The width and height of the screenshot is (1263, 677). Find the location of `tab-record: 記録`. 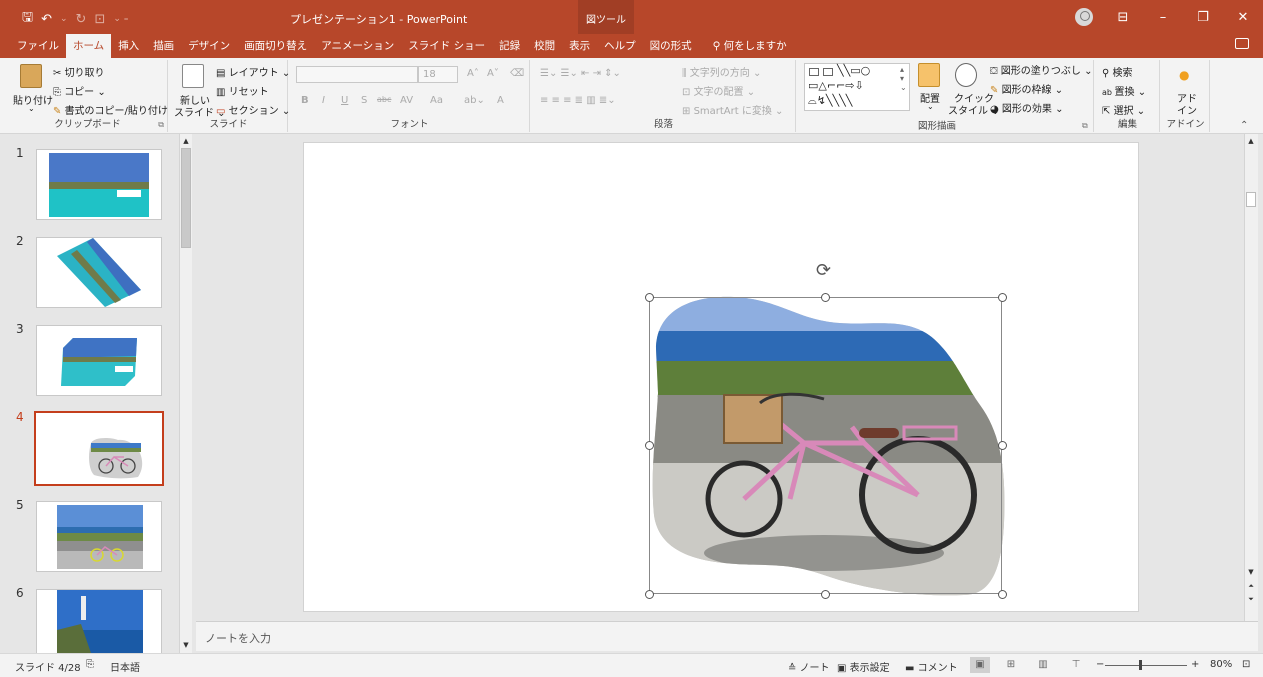

tab-record: 記録 is located at coordinates (509, 48).